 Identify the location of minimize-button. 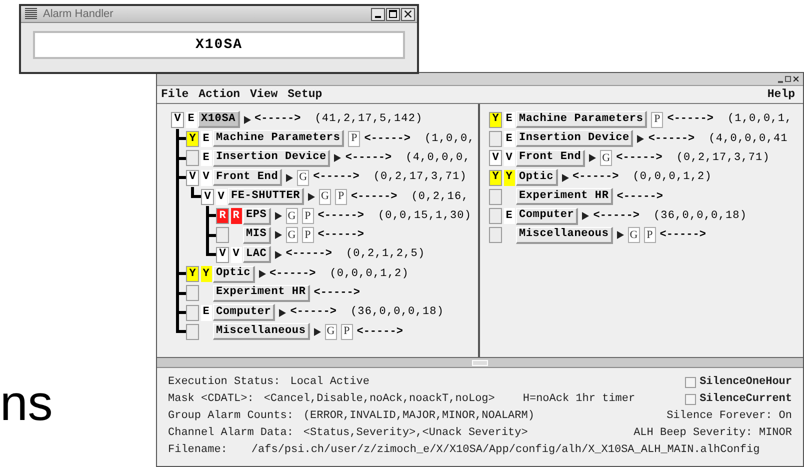
(378, 14).